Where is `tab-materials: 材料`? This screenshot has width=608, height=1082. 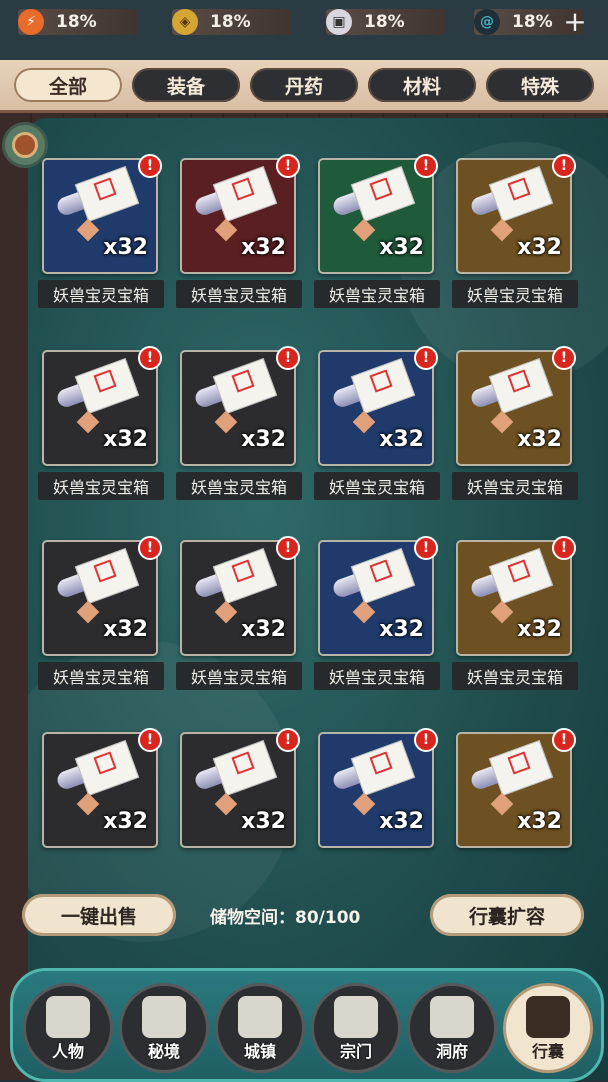
tab-materials: 材料 is located at coordinates (422, 85).